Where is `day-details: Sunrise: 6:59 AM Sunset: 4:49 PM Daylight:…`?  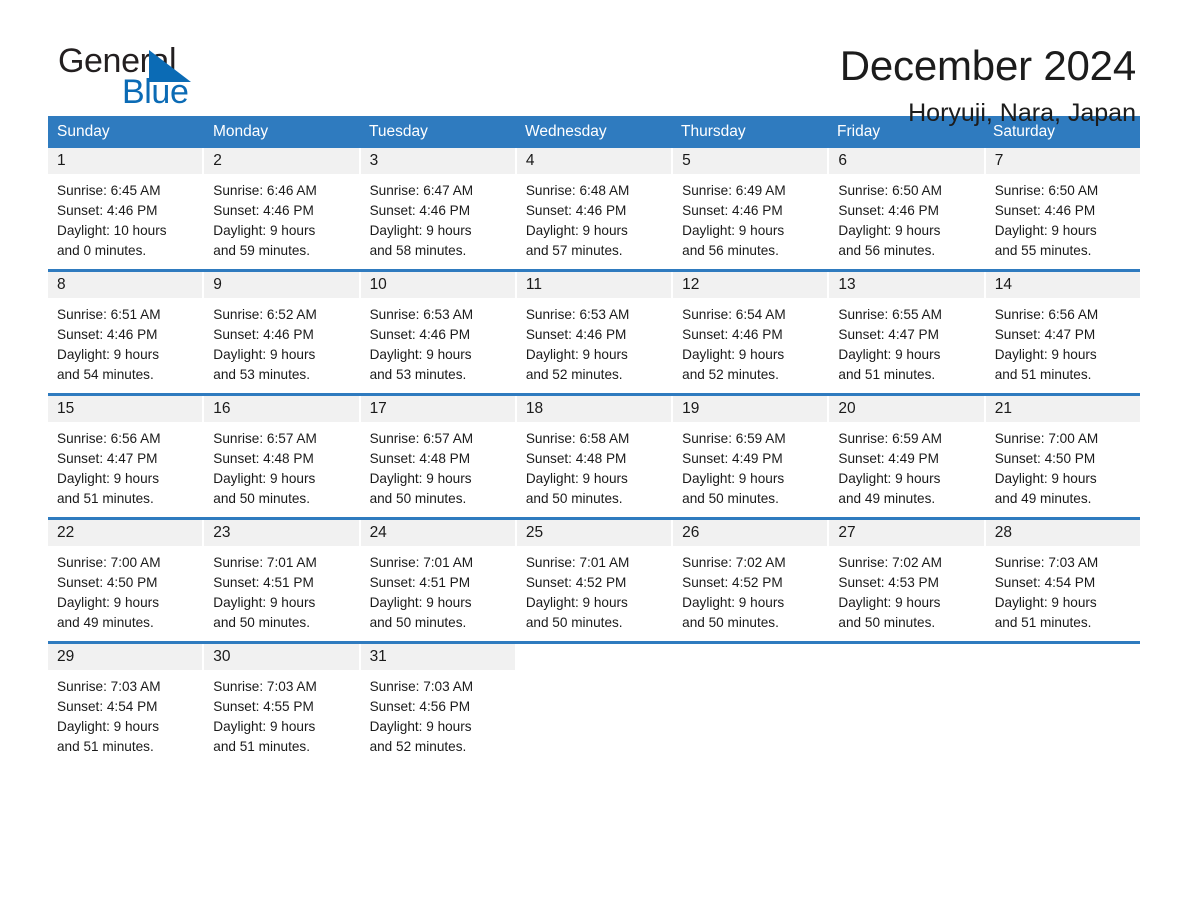 day-details: Sunrise: 6:59 AM Sunset: 4:49 PM Daylight:… is located at coordinates (906, 465).